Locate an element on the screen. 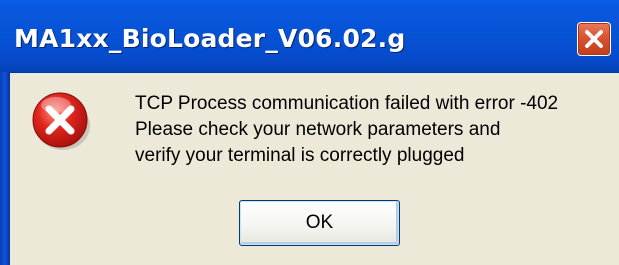 Image resolution: width=619 pixels, height=265 pixels. close-button is located at coordinates (594, 39).